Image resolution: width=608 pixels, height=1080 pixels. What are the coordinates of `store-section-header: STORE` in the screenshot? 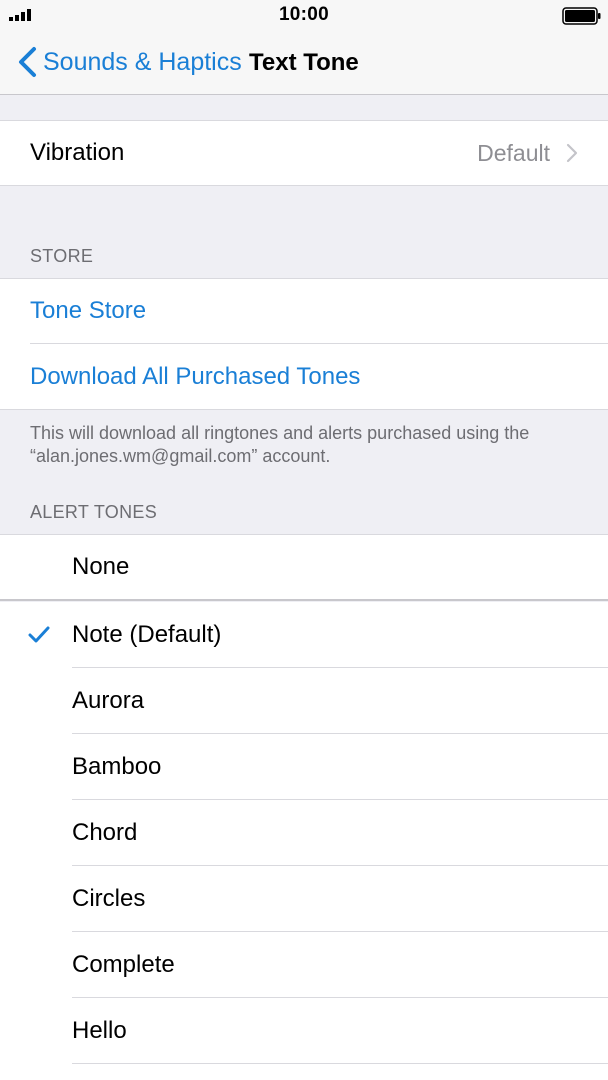 It's located at (62, 256).